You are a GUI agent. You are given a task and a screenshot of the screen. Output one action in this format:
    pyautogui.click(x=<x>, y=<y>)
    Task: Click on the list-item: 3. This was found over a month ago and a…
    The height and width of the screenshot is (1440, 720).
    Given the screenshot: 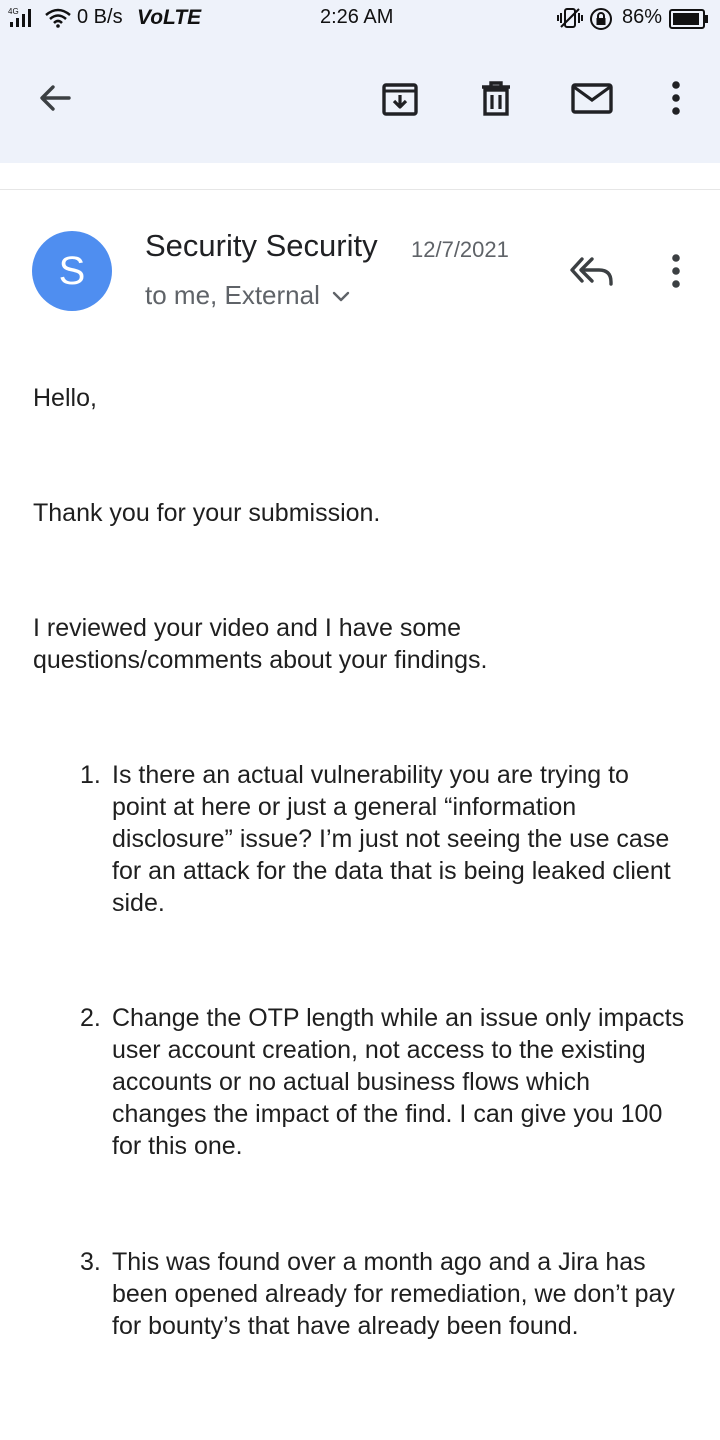 What is the action you would take?
    pyautogui.click(x=385, y=1294)
    